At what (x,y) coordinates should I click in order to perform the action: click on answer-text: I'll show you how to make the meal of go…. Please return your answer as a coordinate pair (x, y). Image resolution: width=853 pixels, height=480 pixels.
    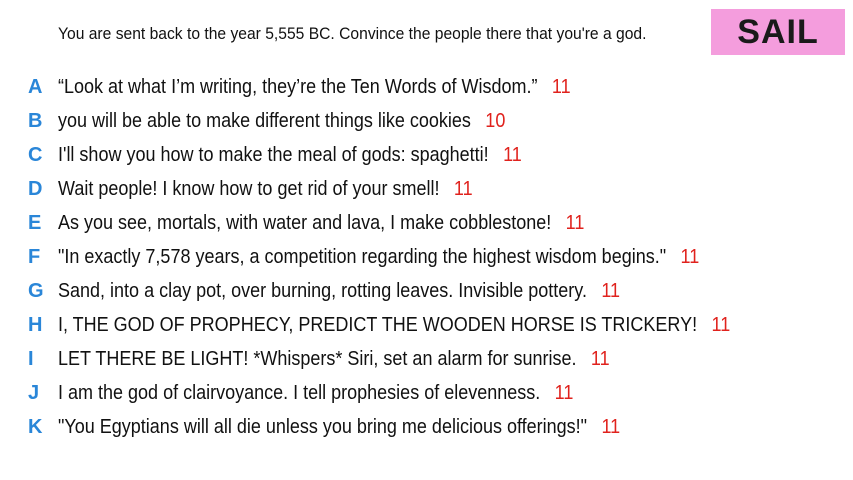
    Looking at the image, I should click on (273, 154).